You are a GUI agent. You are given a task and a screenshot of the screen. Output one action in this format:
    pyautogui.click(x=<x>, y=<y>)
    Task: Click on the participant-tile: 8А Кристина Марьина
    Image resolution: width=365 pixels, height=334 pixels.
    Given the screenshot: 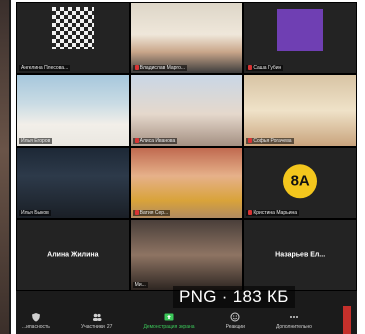 What is the action you would take?
    pyautogui.click(x=300, y=182)
    